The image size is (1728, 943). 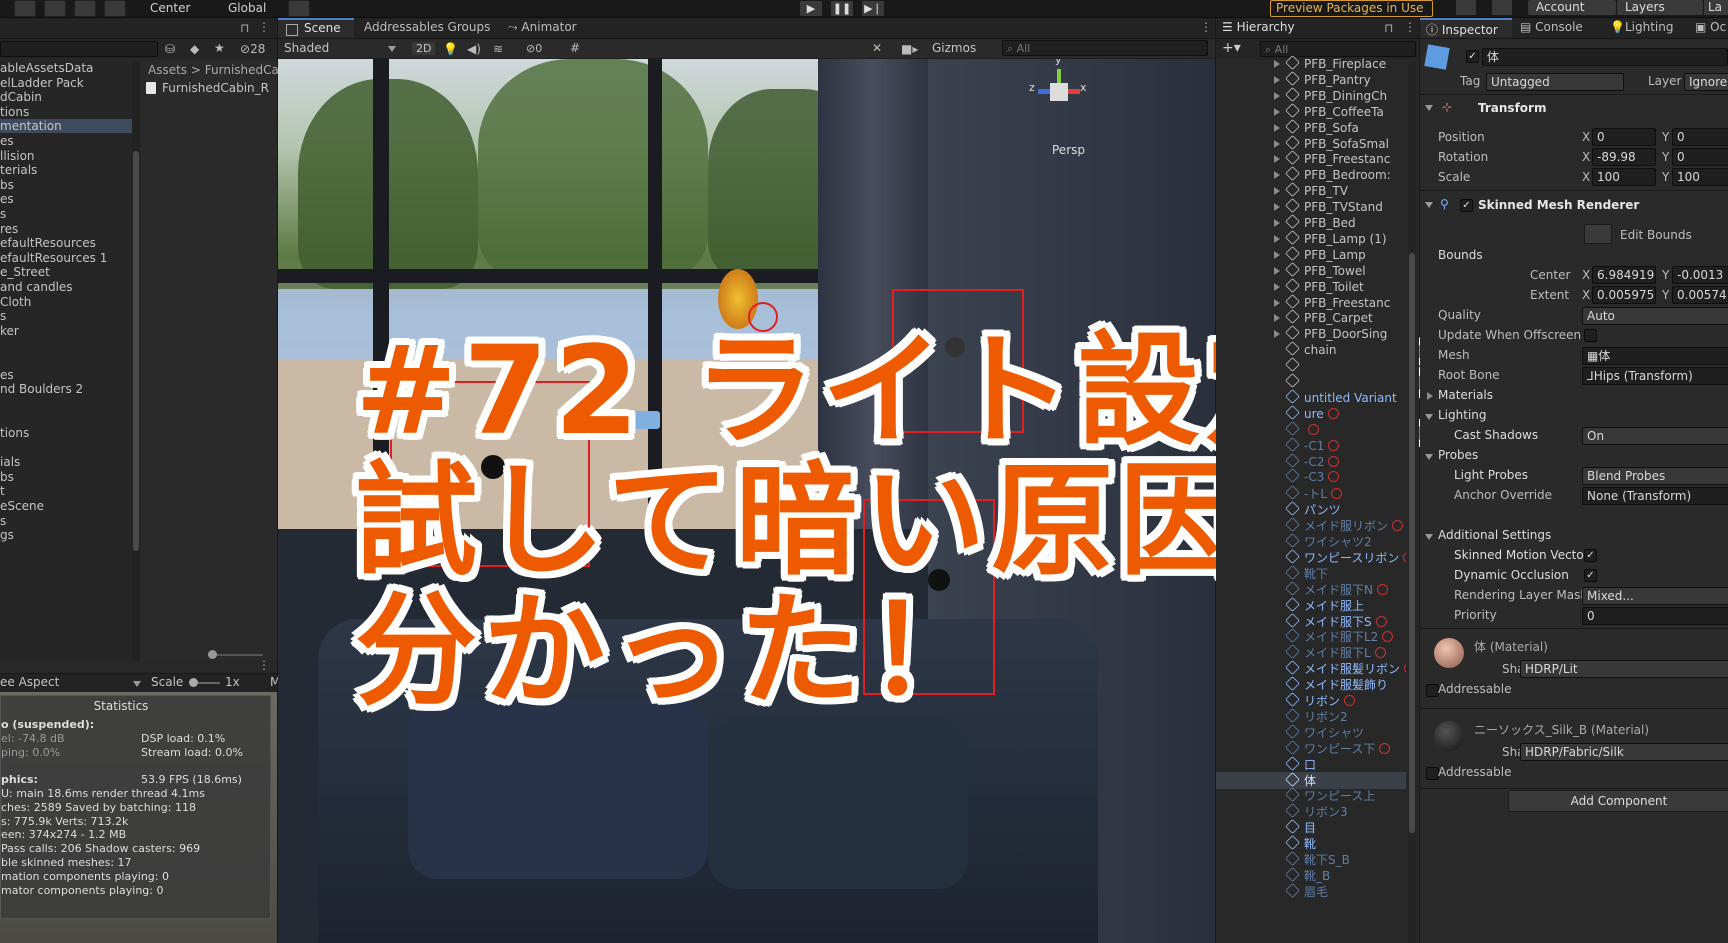 I want to click on hierarchy-item: ワンピース下, so click(x=1338, y=748).